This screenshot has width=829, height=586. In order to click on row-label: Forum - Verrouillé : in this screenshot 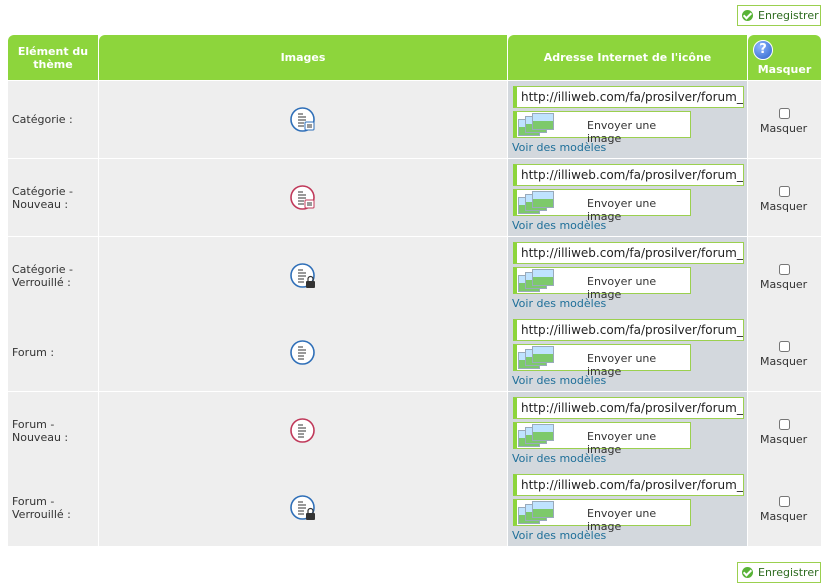, I will do `click(53, 507)`.